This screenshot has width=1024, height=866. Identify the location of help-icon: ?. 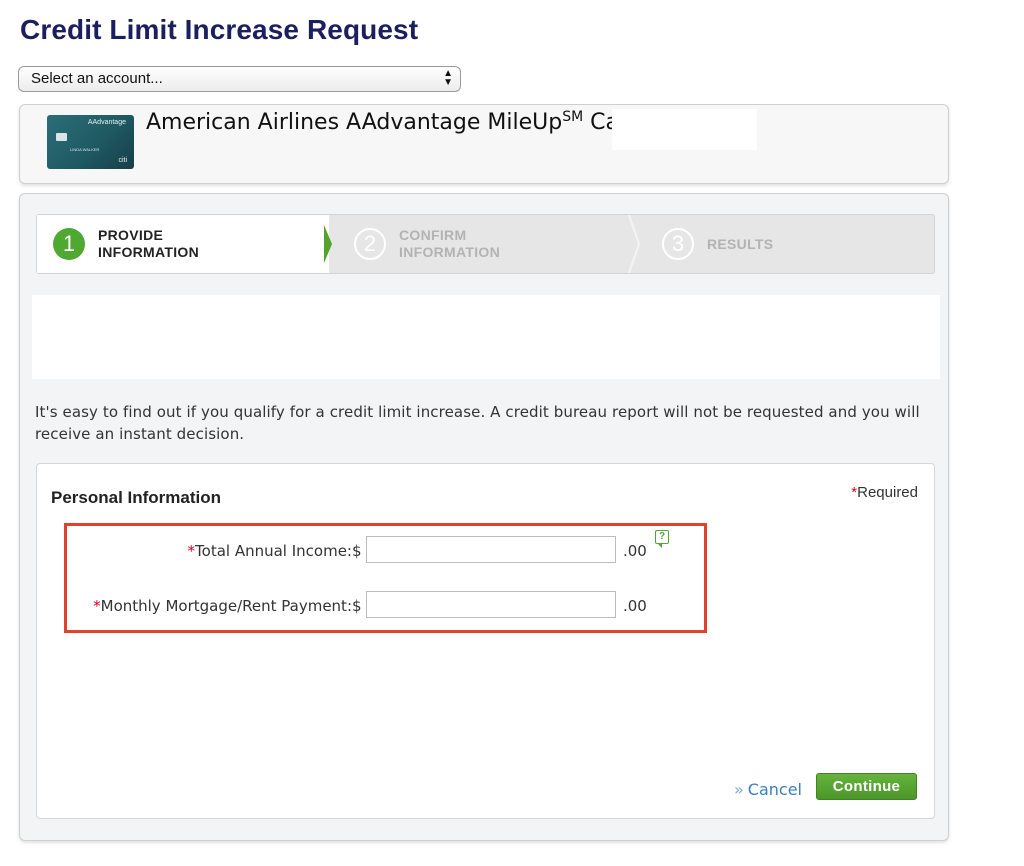
(662, 539).